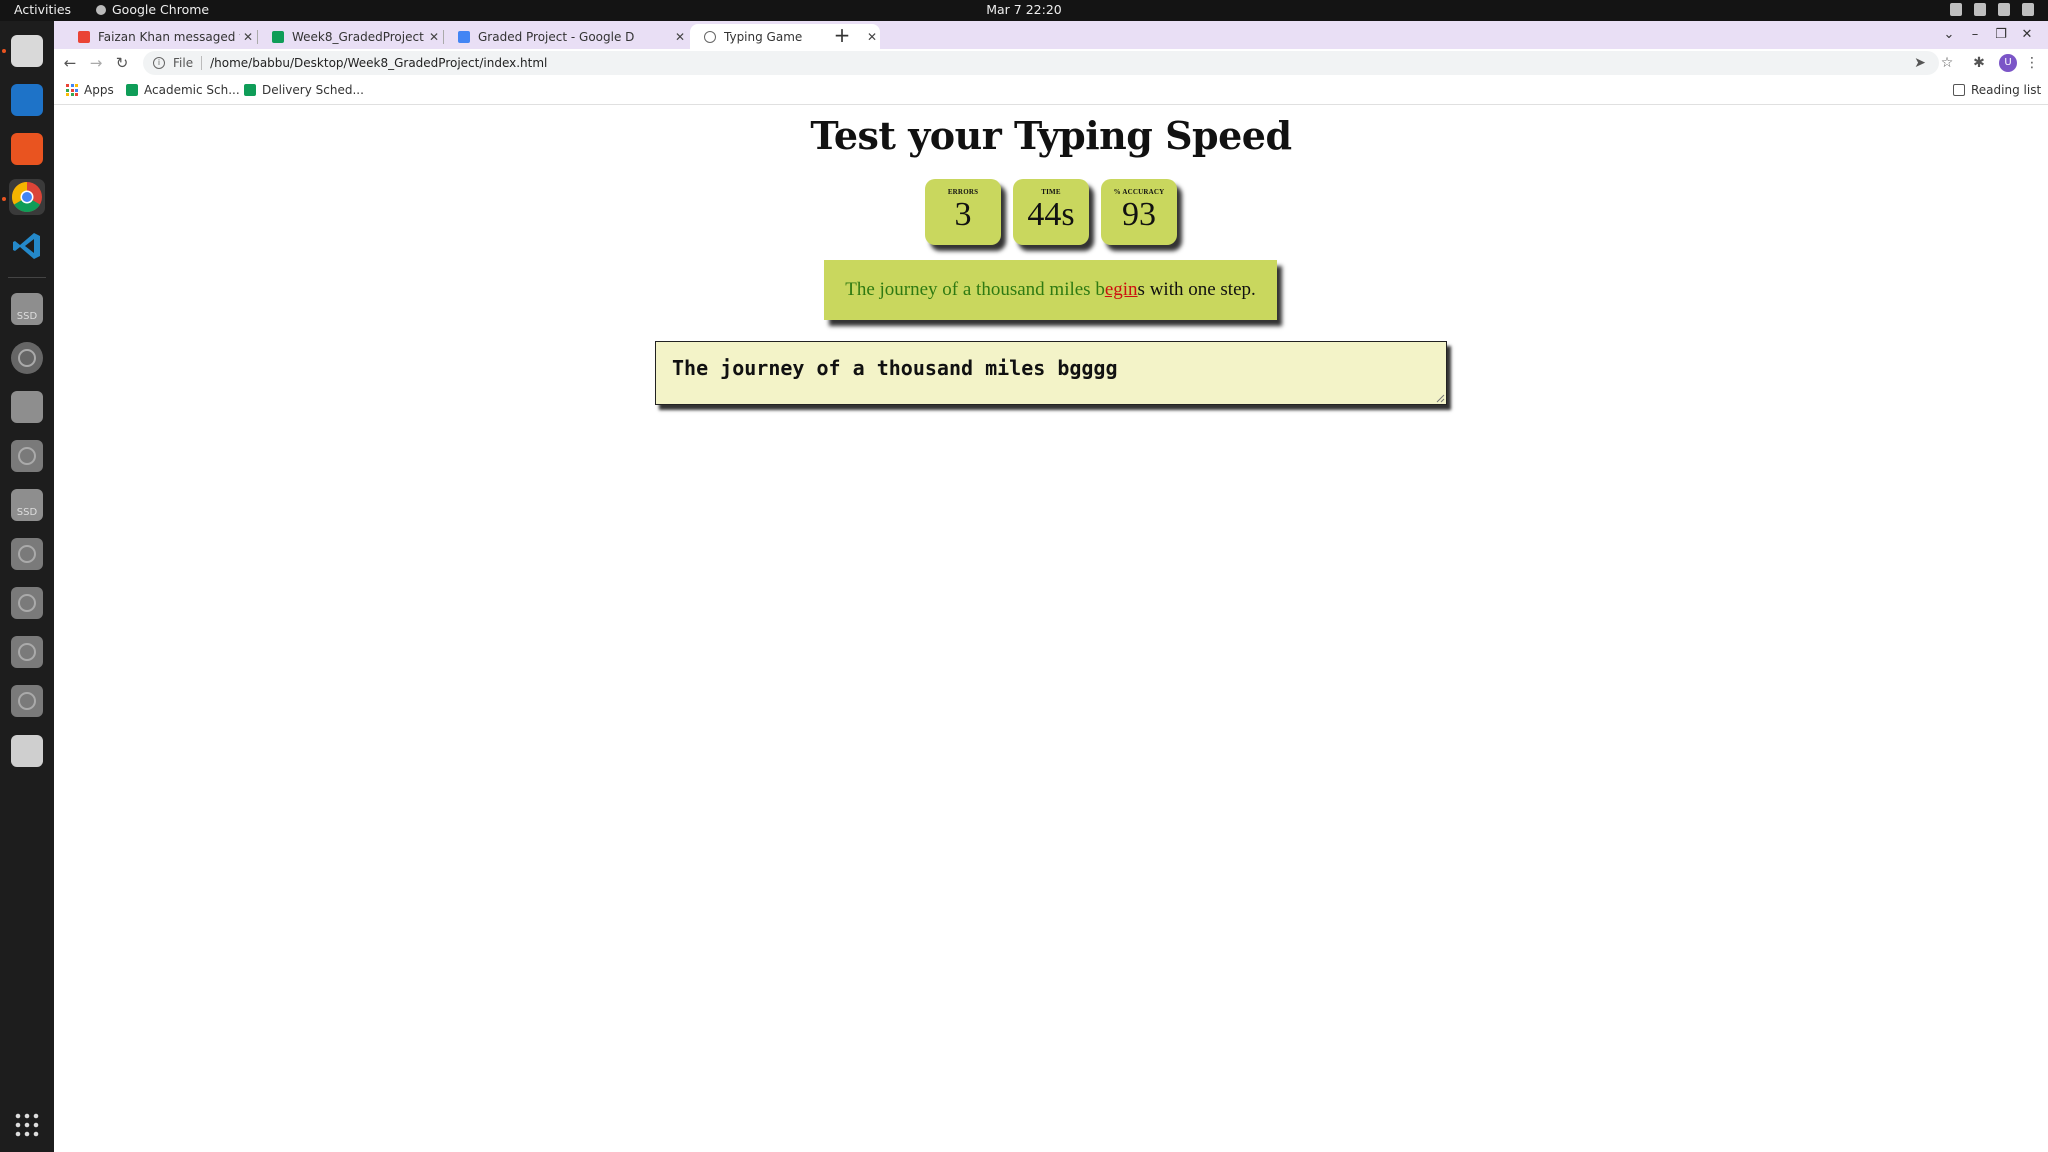 The width and height of the screenshot is (2048, 1152). Describe the element at coordinates (1975, 35) in the screenshot. I see `minimize-icon: –` at that location.